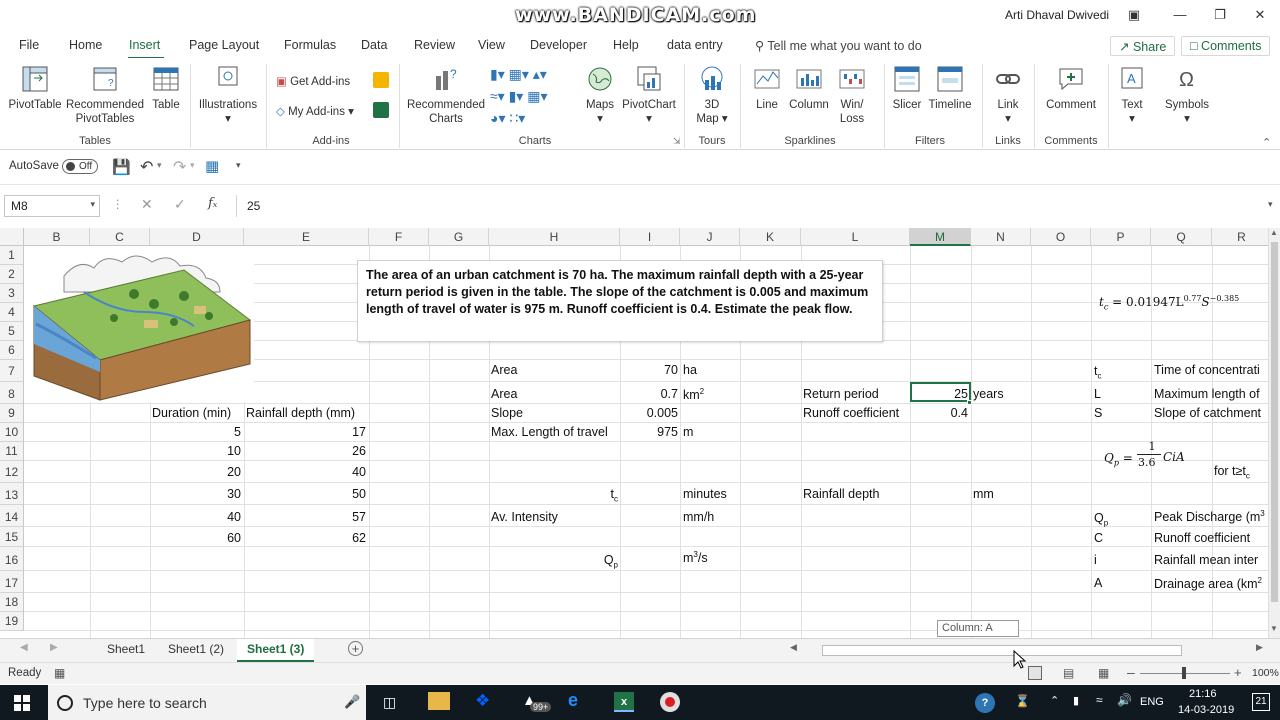 This screenshot has width=1280, height=720. What do you see at coordinates (1207, 413) in the screenshot?
I see `legend-s-desc: Slope of catchment` at bounding box center [1207, 413].